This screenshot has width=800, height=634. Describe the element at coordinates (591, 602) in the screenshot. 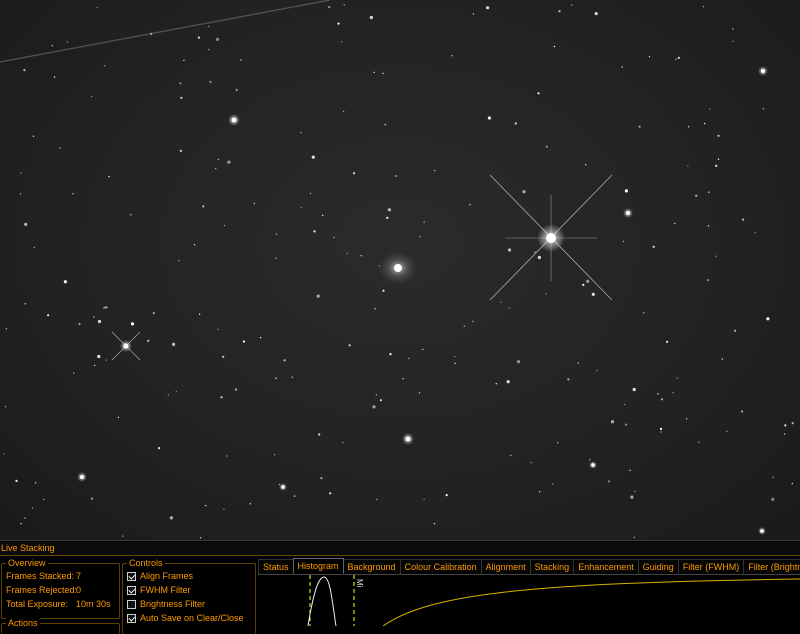

I see `stretch-curve` at that location.